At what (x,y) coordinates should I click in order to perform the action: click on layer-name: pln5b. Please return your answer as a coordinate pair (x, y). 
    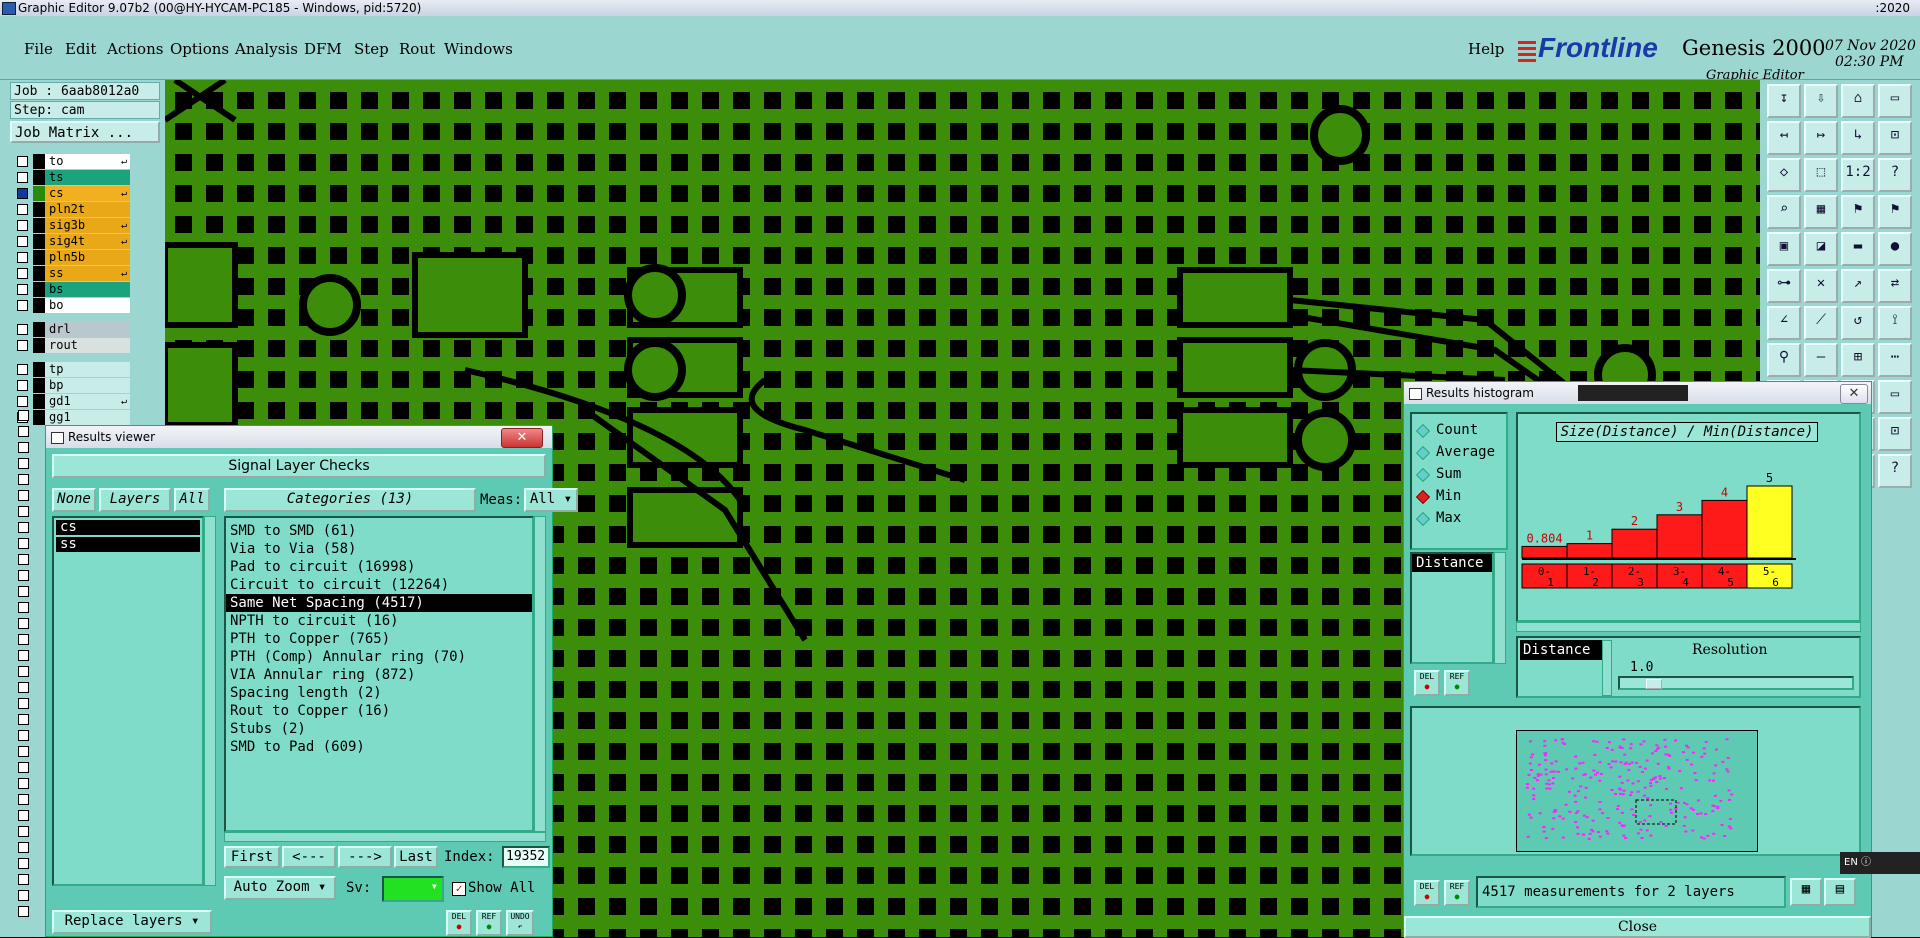
    Looking at the image, I should click on (87, 257).